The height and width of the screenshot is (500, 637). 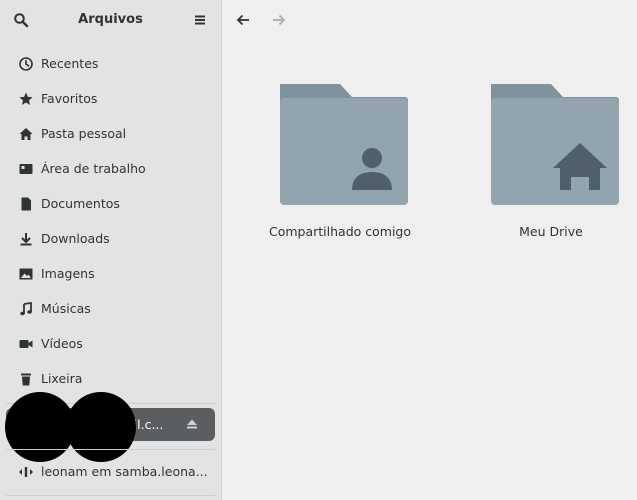 I want to click on sidebar-item-documentos: Documentos, so click(x=110, y=203).